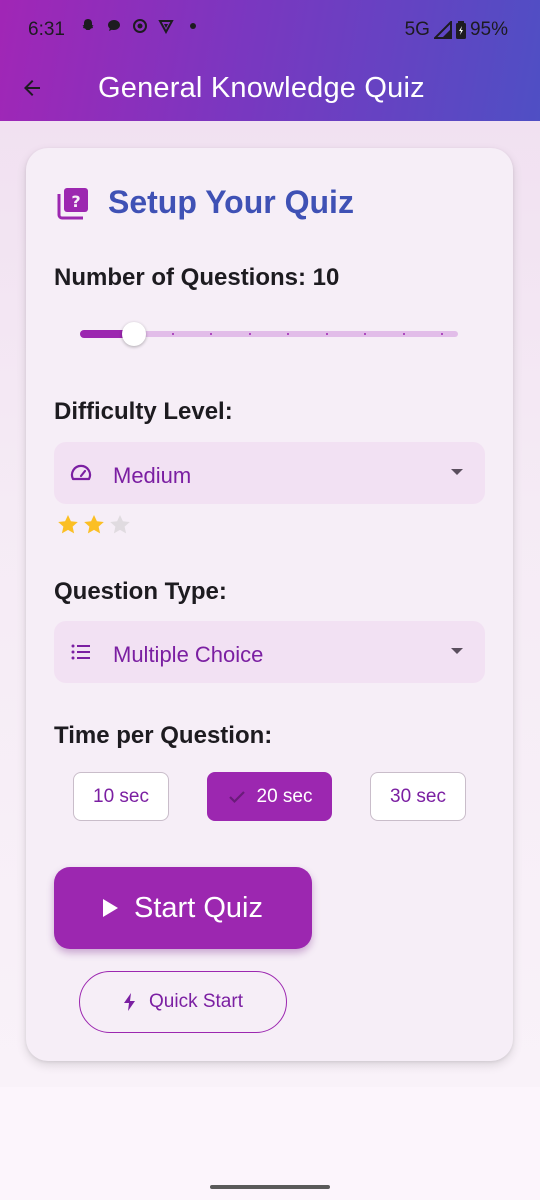 The width and height of the screenshot is (540, 1200). What do you see at coordinates (80, 652) in the screenshot?
I see `list-icon` at bounding box center [80, 652].